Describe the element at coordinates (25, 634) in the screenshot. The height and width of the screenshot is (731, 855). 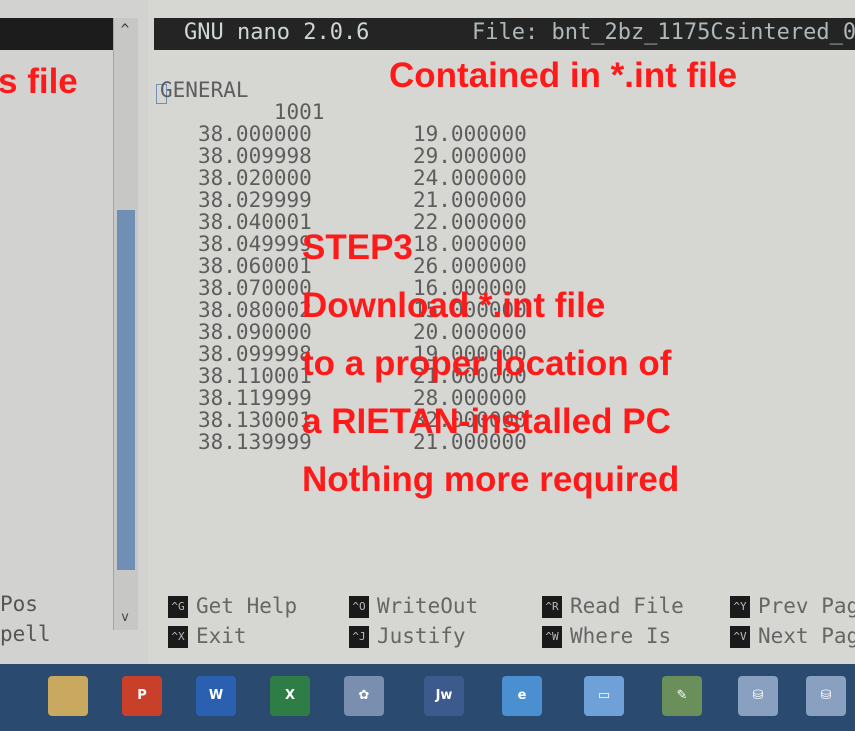
I see `left-help-line-spell: pell` at that location.